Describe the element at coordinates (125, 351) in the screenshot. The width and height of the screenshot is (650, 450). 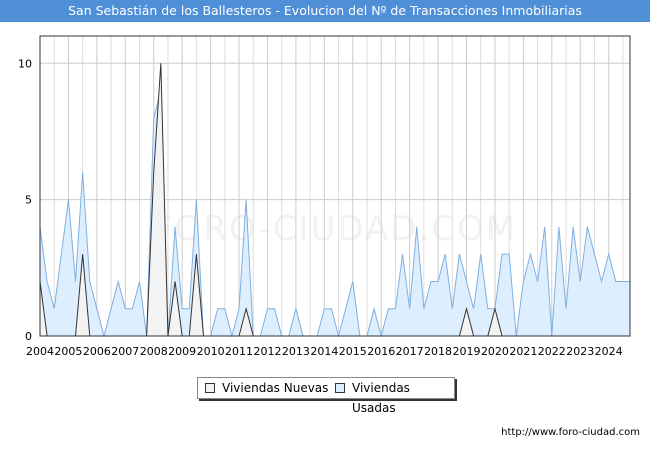
I see `x-tick-label: 2007` at that location.